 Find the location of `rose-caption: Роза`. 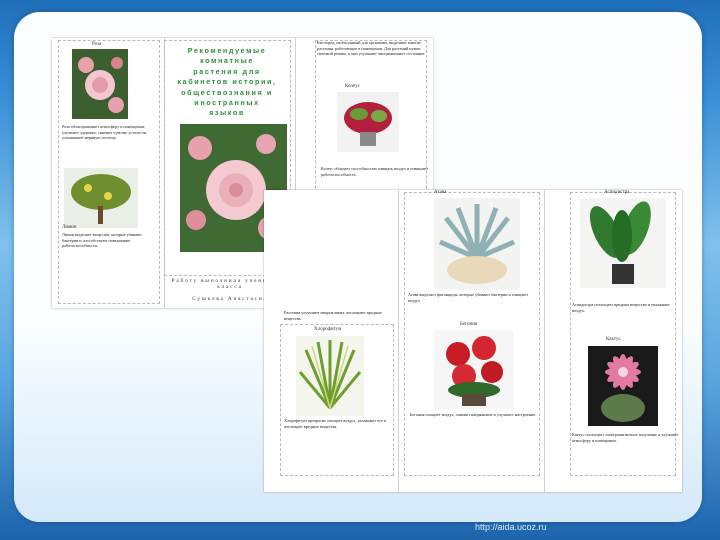

rose-caption: Роза is located at coordinates (97, 44).